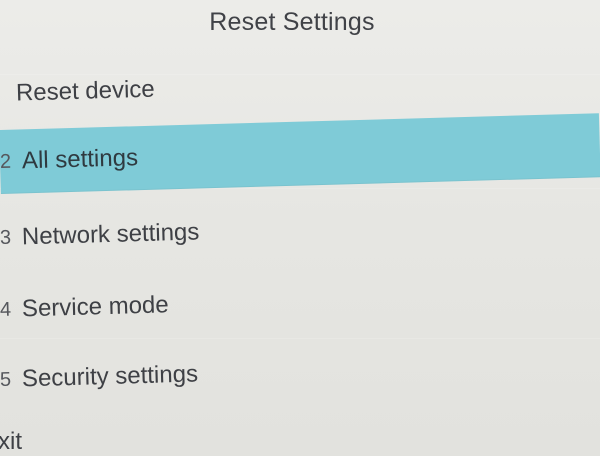 This screenshot has width=600, height=456. Describe the element at coordinates (300, 433) in the screenshot. I see `menu-item-exit: xit` at that location.